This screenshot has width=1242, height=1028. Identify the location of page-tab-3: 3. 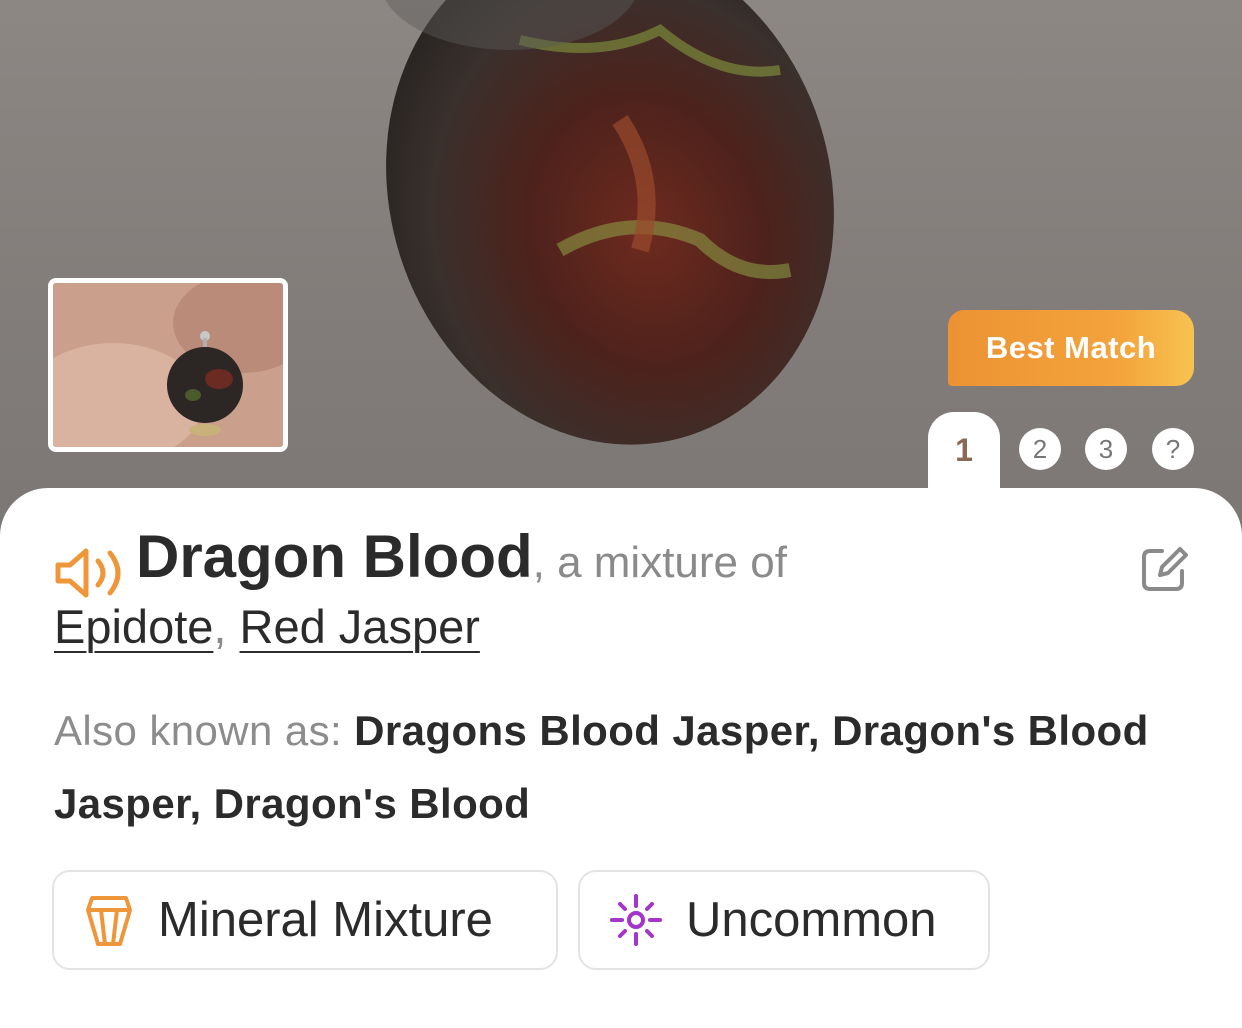
(1106, 449).